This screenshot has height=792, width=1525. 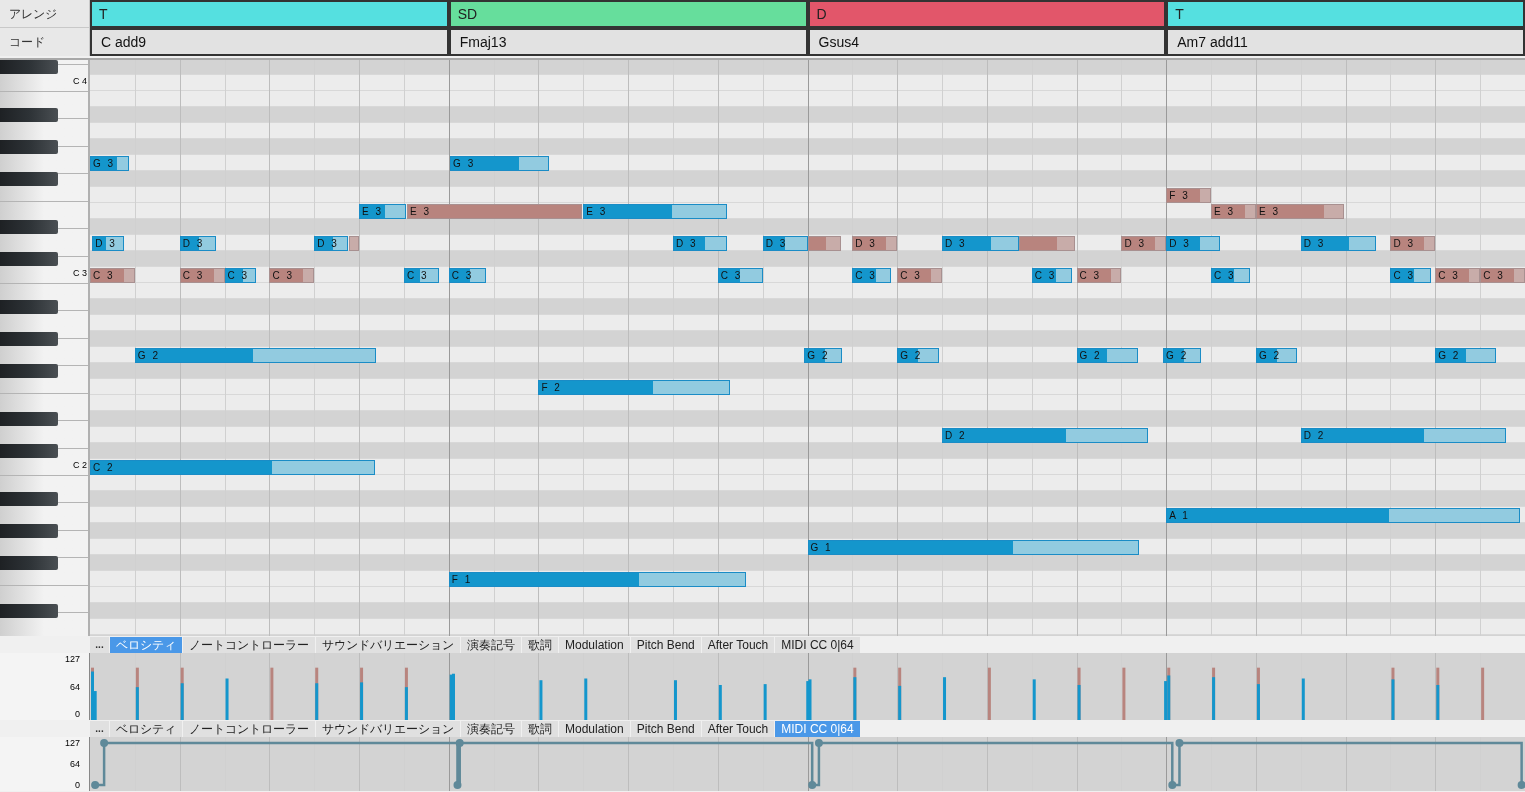 I want to click on chord-block: C add9, so click(x=269, y=42).